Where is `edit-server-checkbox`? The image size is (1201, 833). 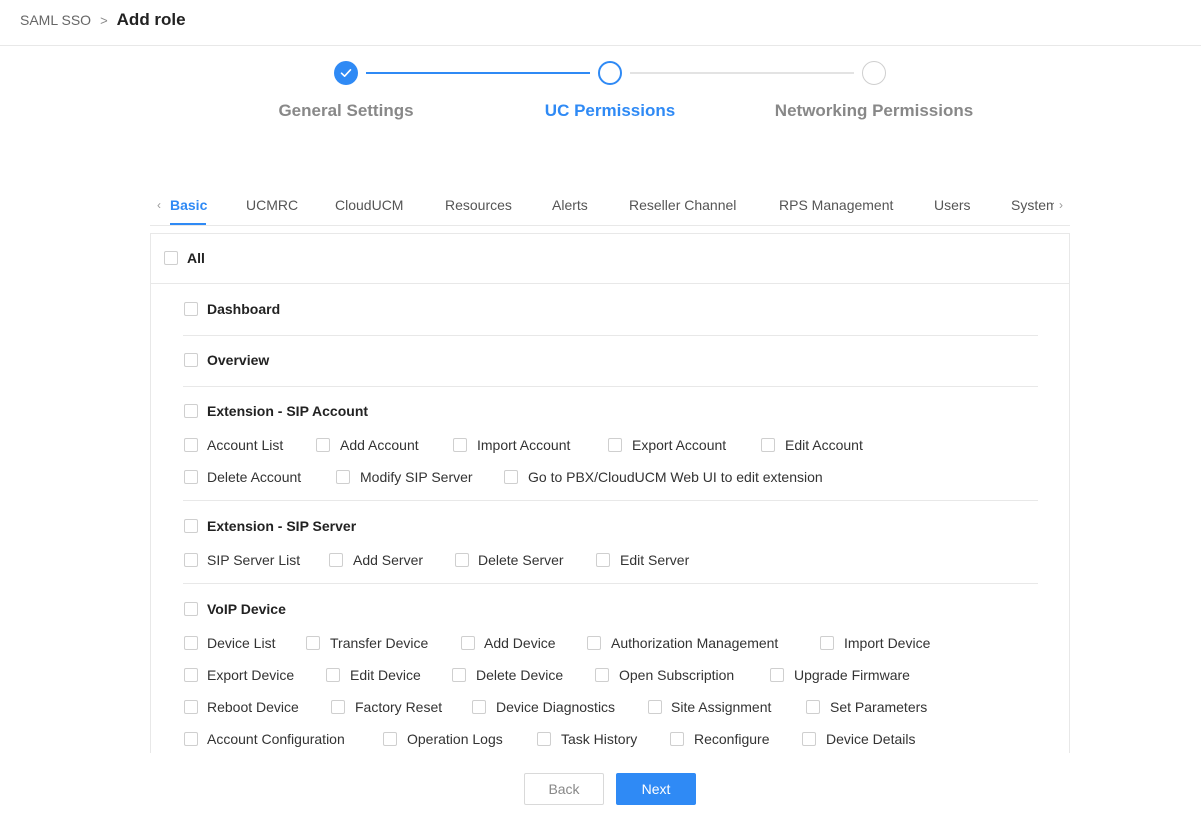
edit-server-checkbox is located at coordinates (603, 560).